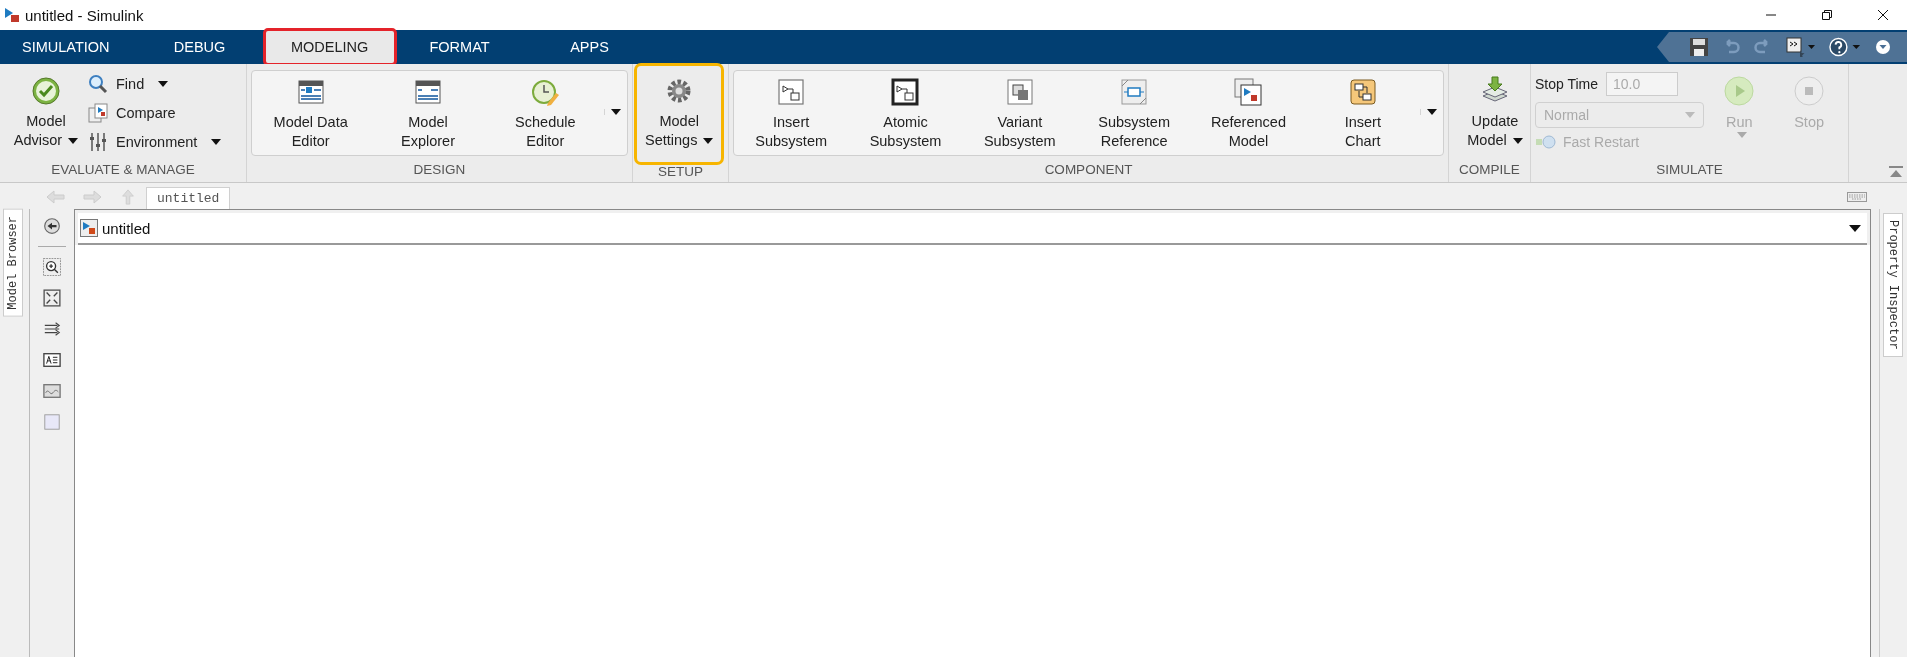 This screenshot has height=657, width=1907. Describe the element at coordinates (1134, 92) in the screenshot. I see `reference-block-icon` at that location.